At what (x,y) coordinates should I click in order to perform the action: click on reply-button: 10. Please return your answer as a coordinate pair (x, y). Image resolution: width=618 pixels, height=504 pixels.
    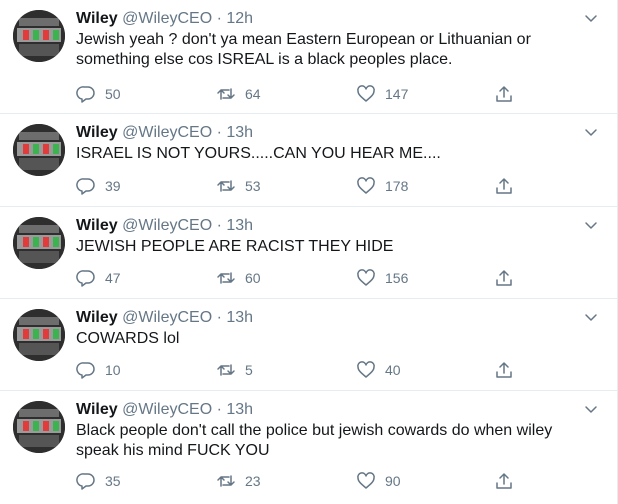
    Looking at the image, I should click on (98, 370).